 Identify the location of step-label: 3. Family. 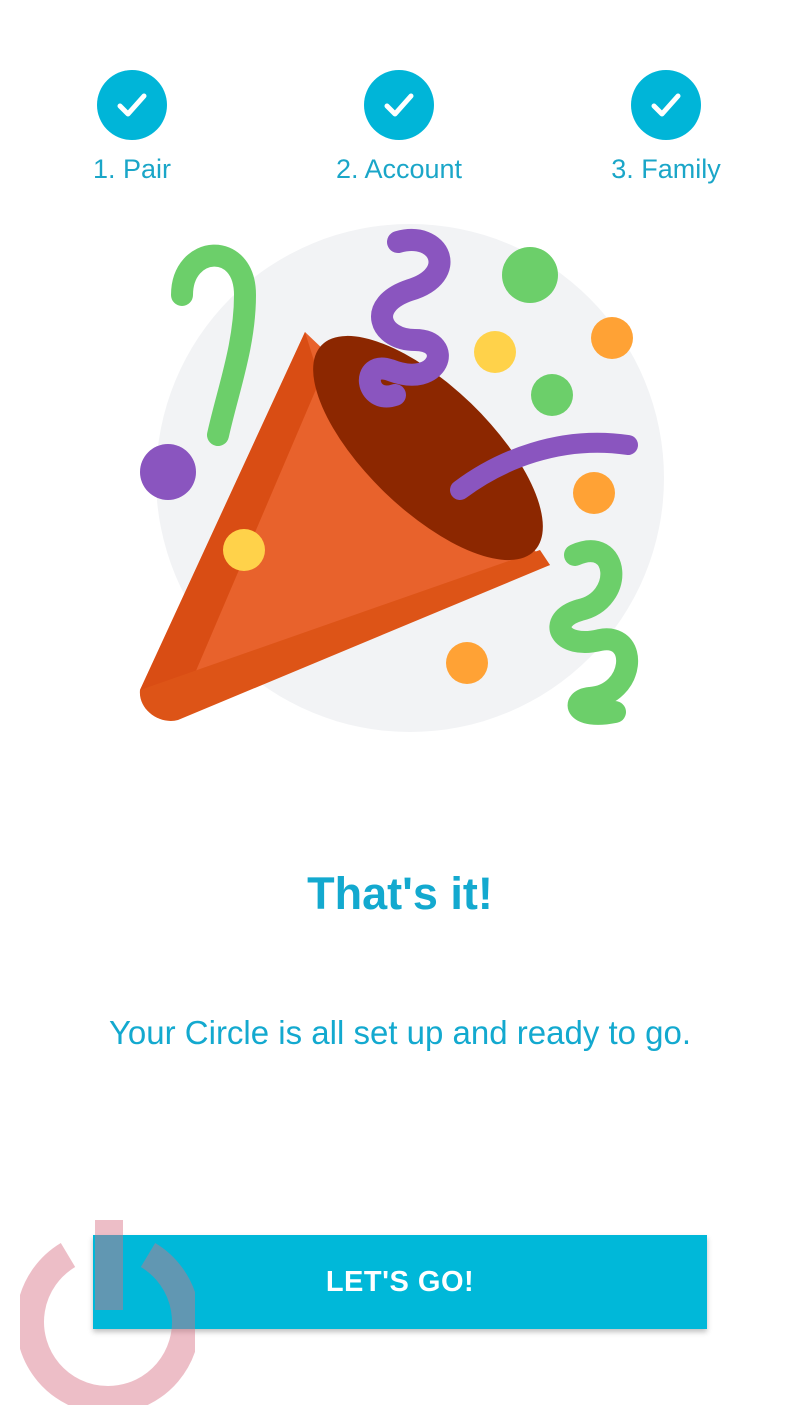
(666, 169).